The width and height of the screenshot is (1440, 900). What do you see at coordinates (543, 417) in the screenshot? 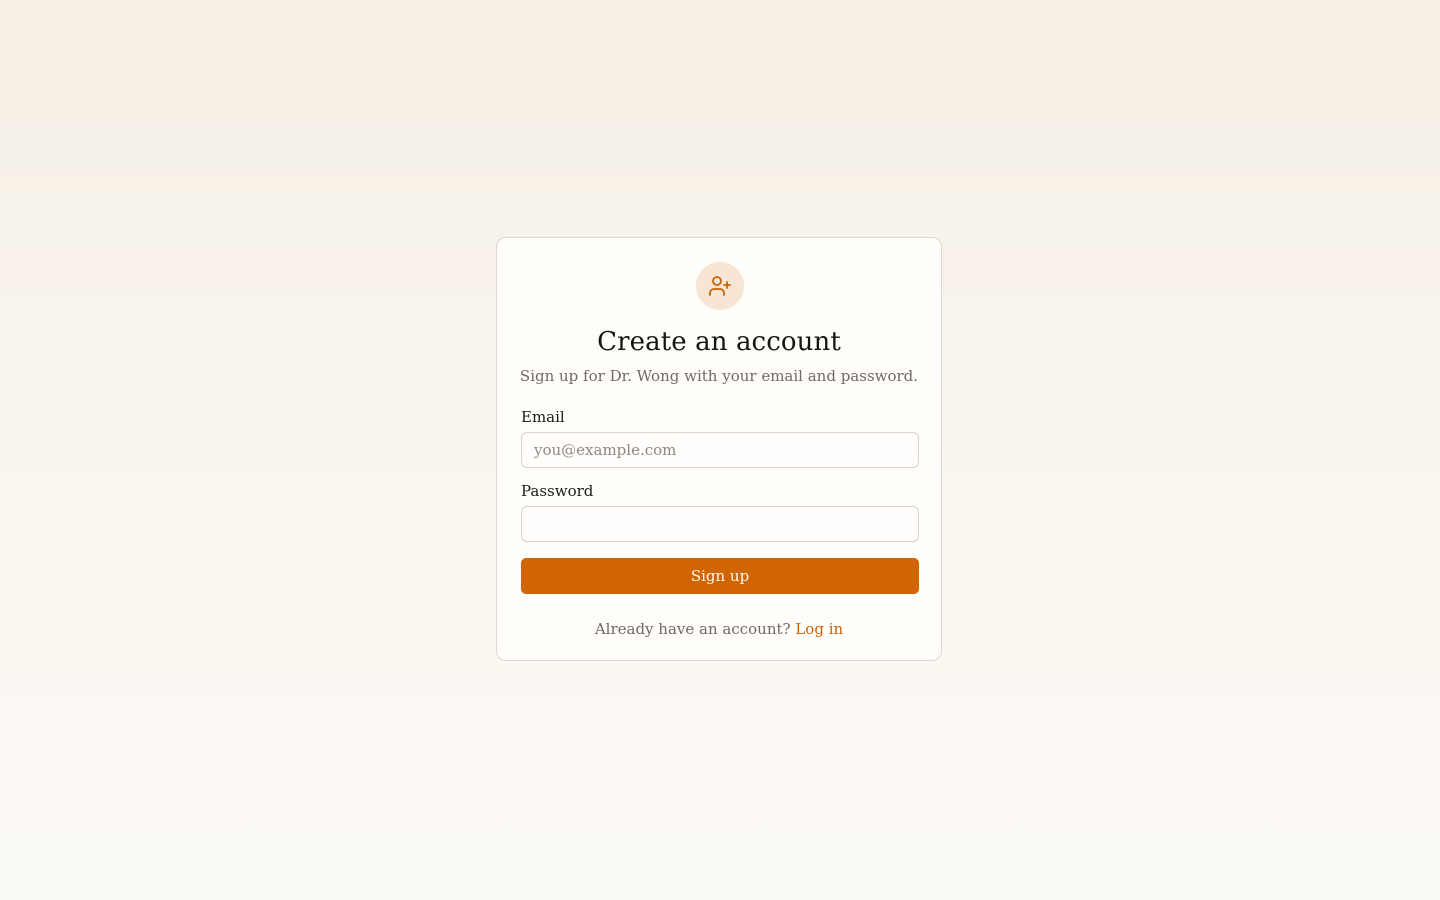
I see `email-label: Email` at bounding box center [543, 417].